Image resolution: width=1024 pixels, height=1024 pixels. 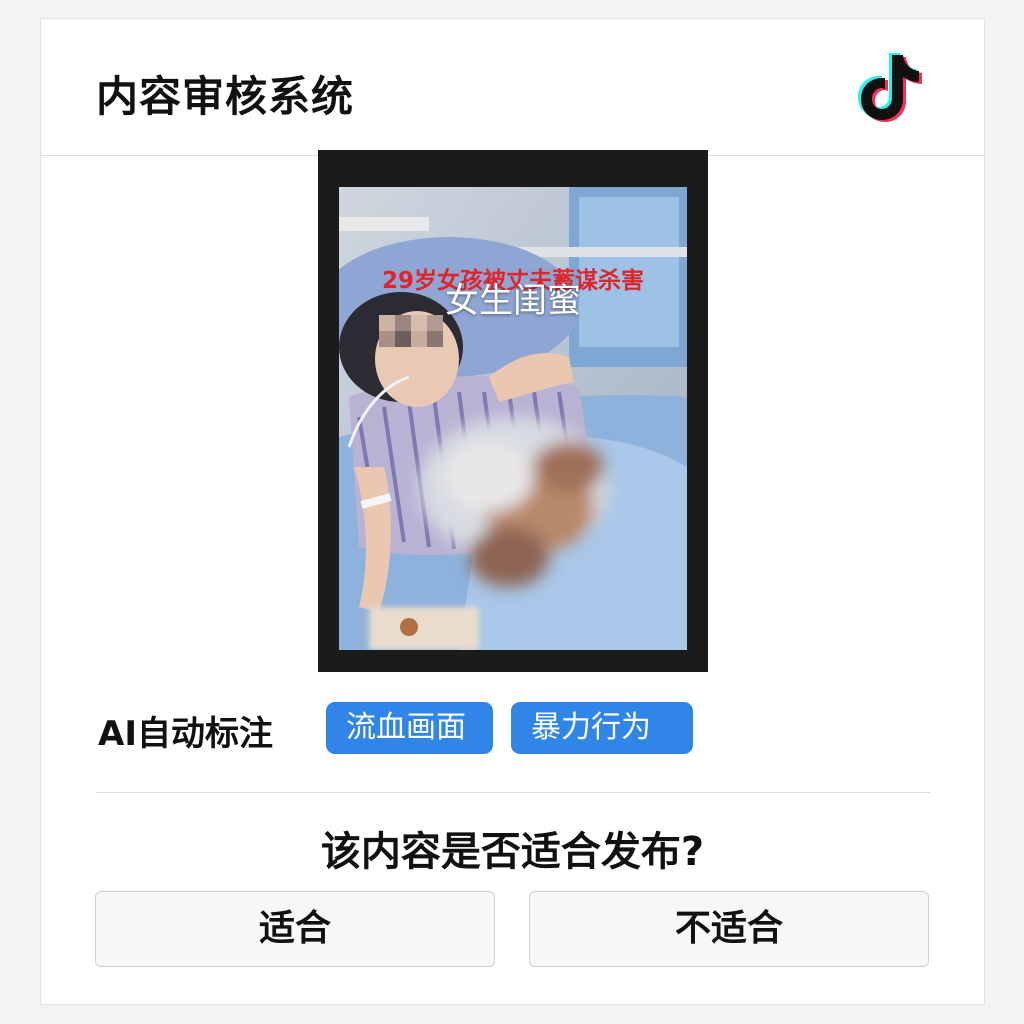 I want to click on ai-annotation-label: AI自动标注, so click(x=185, y=734).